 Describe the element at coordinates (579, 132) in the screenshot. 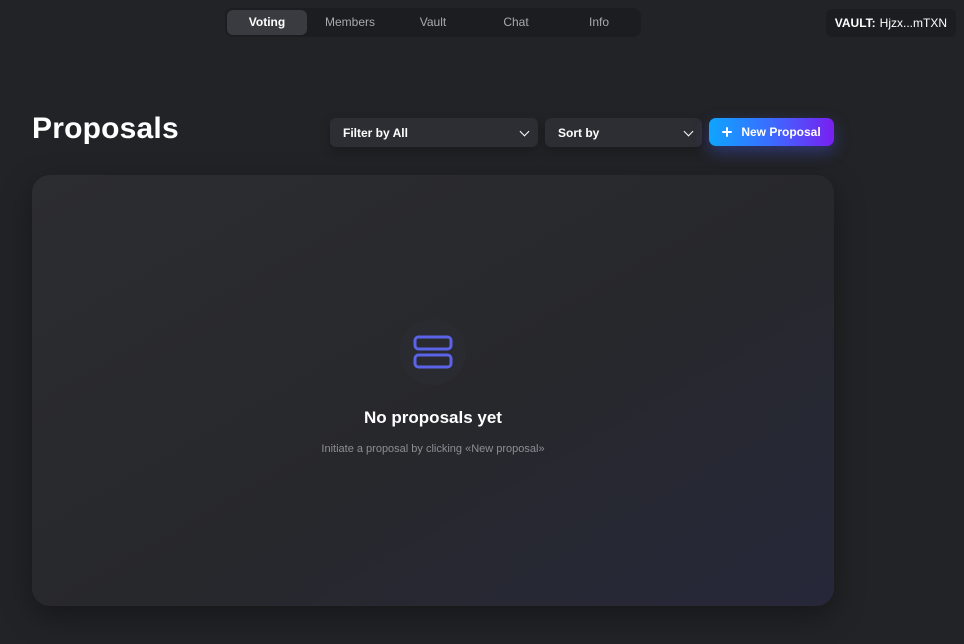

I see `sort-dropdown-label: Sort by` at that location.